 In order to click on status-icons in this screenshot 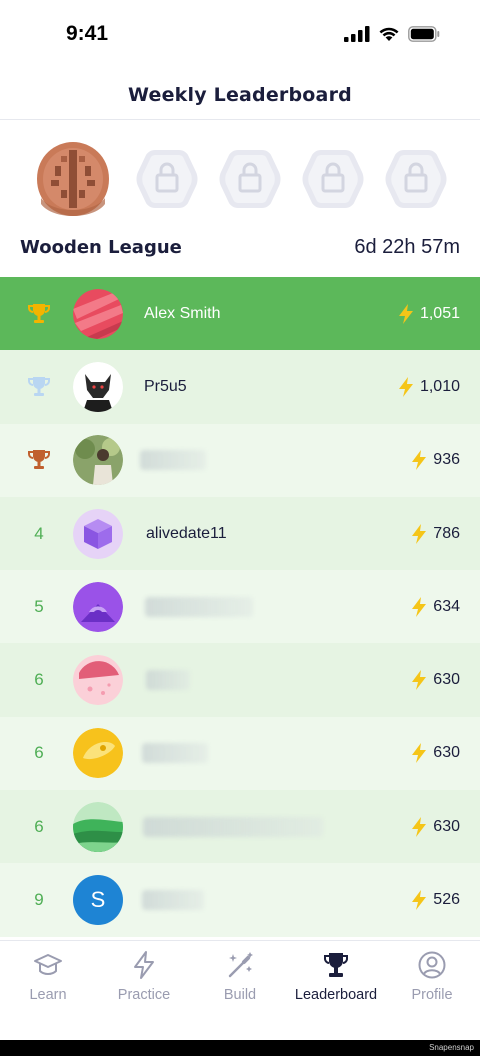, I will do `click(392, 34)`.